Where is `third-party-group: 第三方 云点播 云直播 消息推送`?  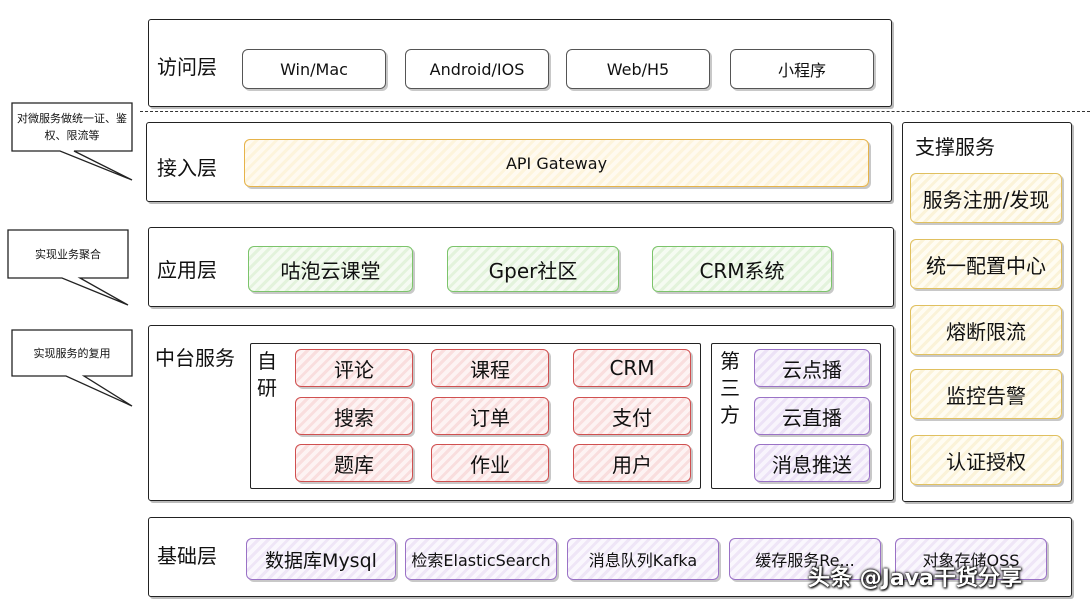 third-party-group: 第三方 云点播 云直播 消息推送 is located at coordinates (796, 416).